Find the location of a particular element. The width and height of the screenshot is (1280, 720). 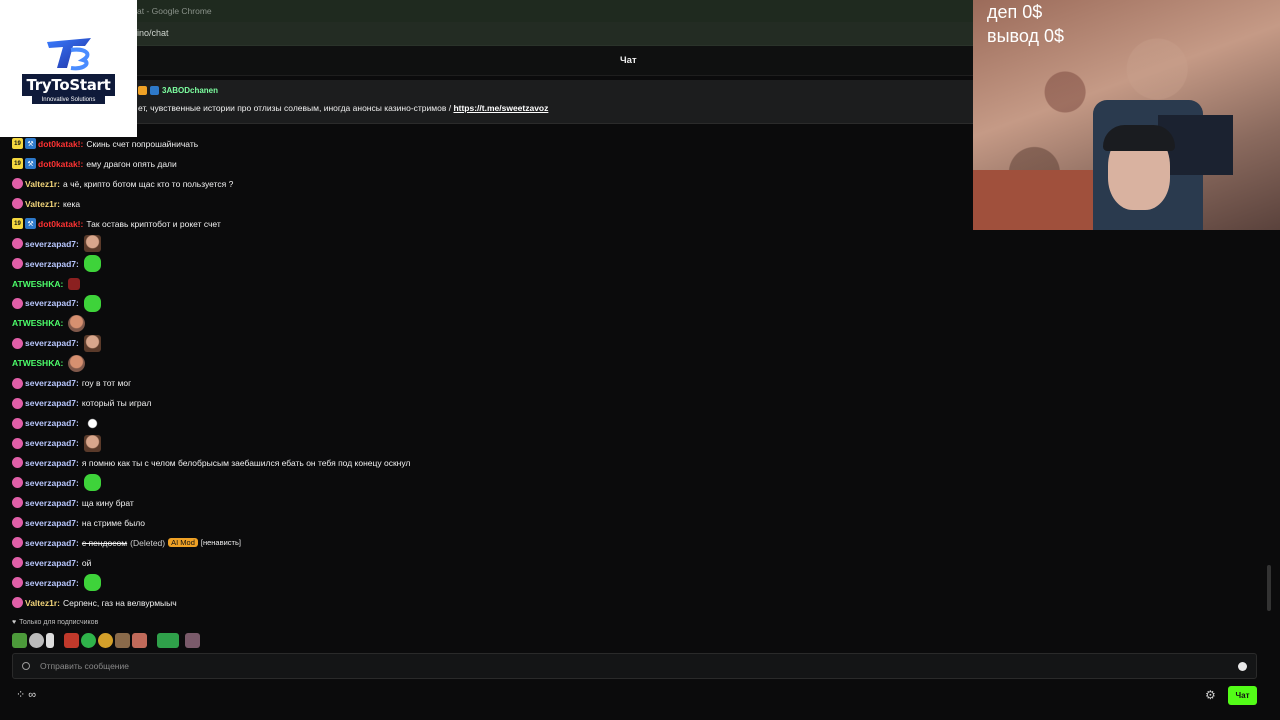

emote-picker-icon is located at coordinates (26, 666).